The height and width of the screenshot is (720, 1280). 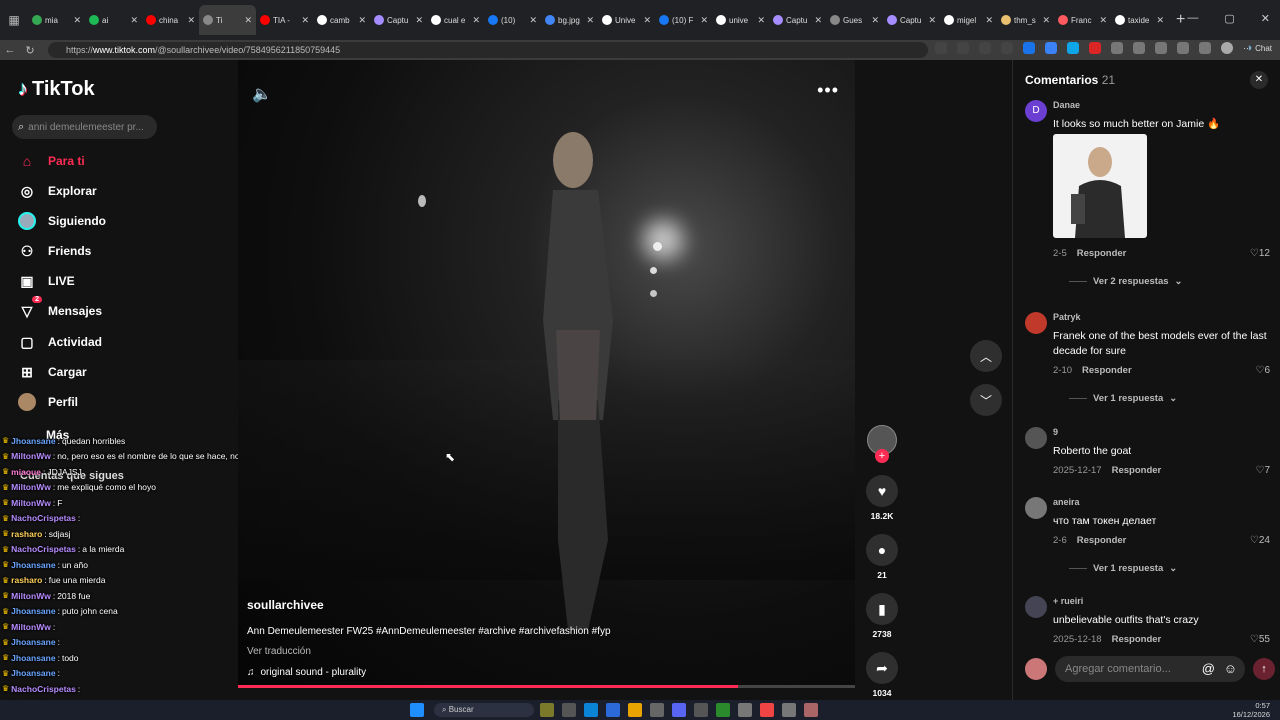 What do you see at coordinates (1264, 669) in the screenshot?
I see `send-button: ↑` at bounding box center [1264, 669].